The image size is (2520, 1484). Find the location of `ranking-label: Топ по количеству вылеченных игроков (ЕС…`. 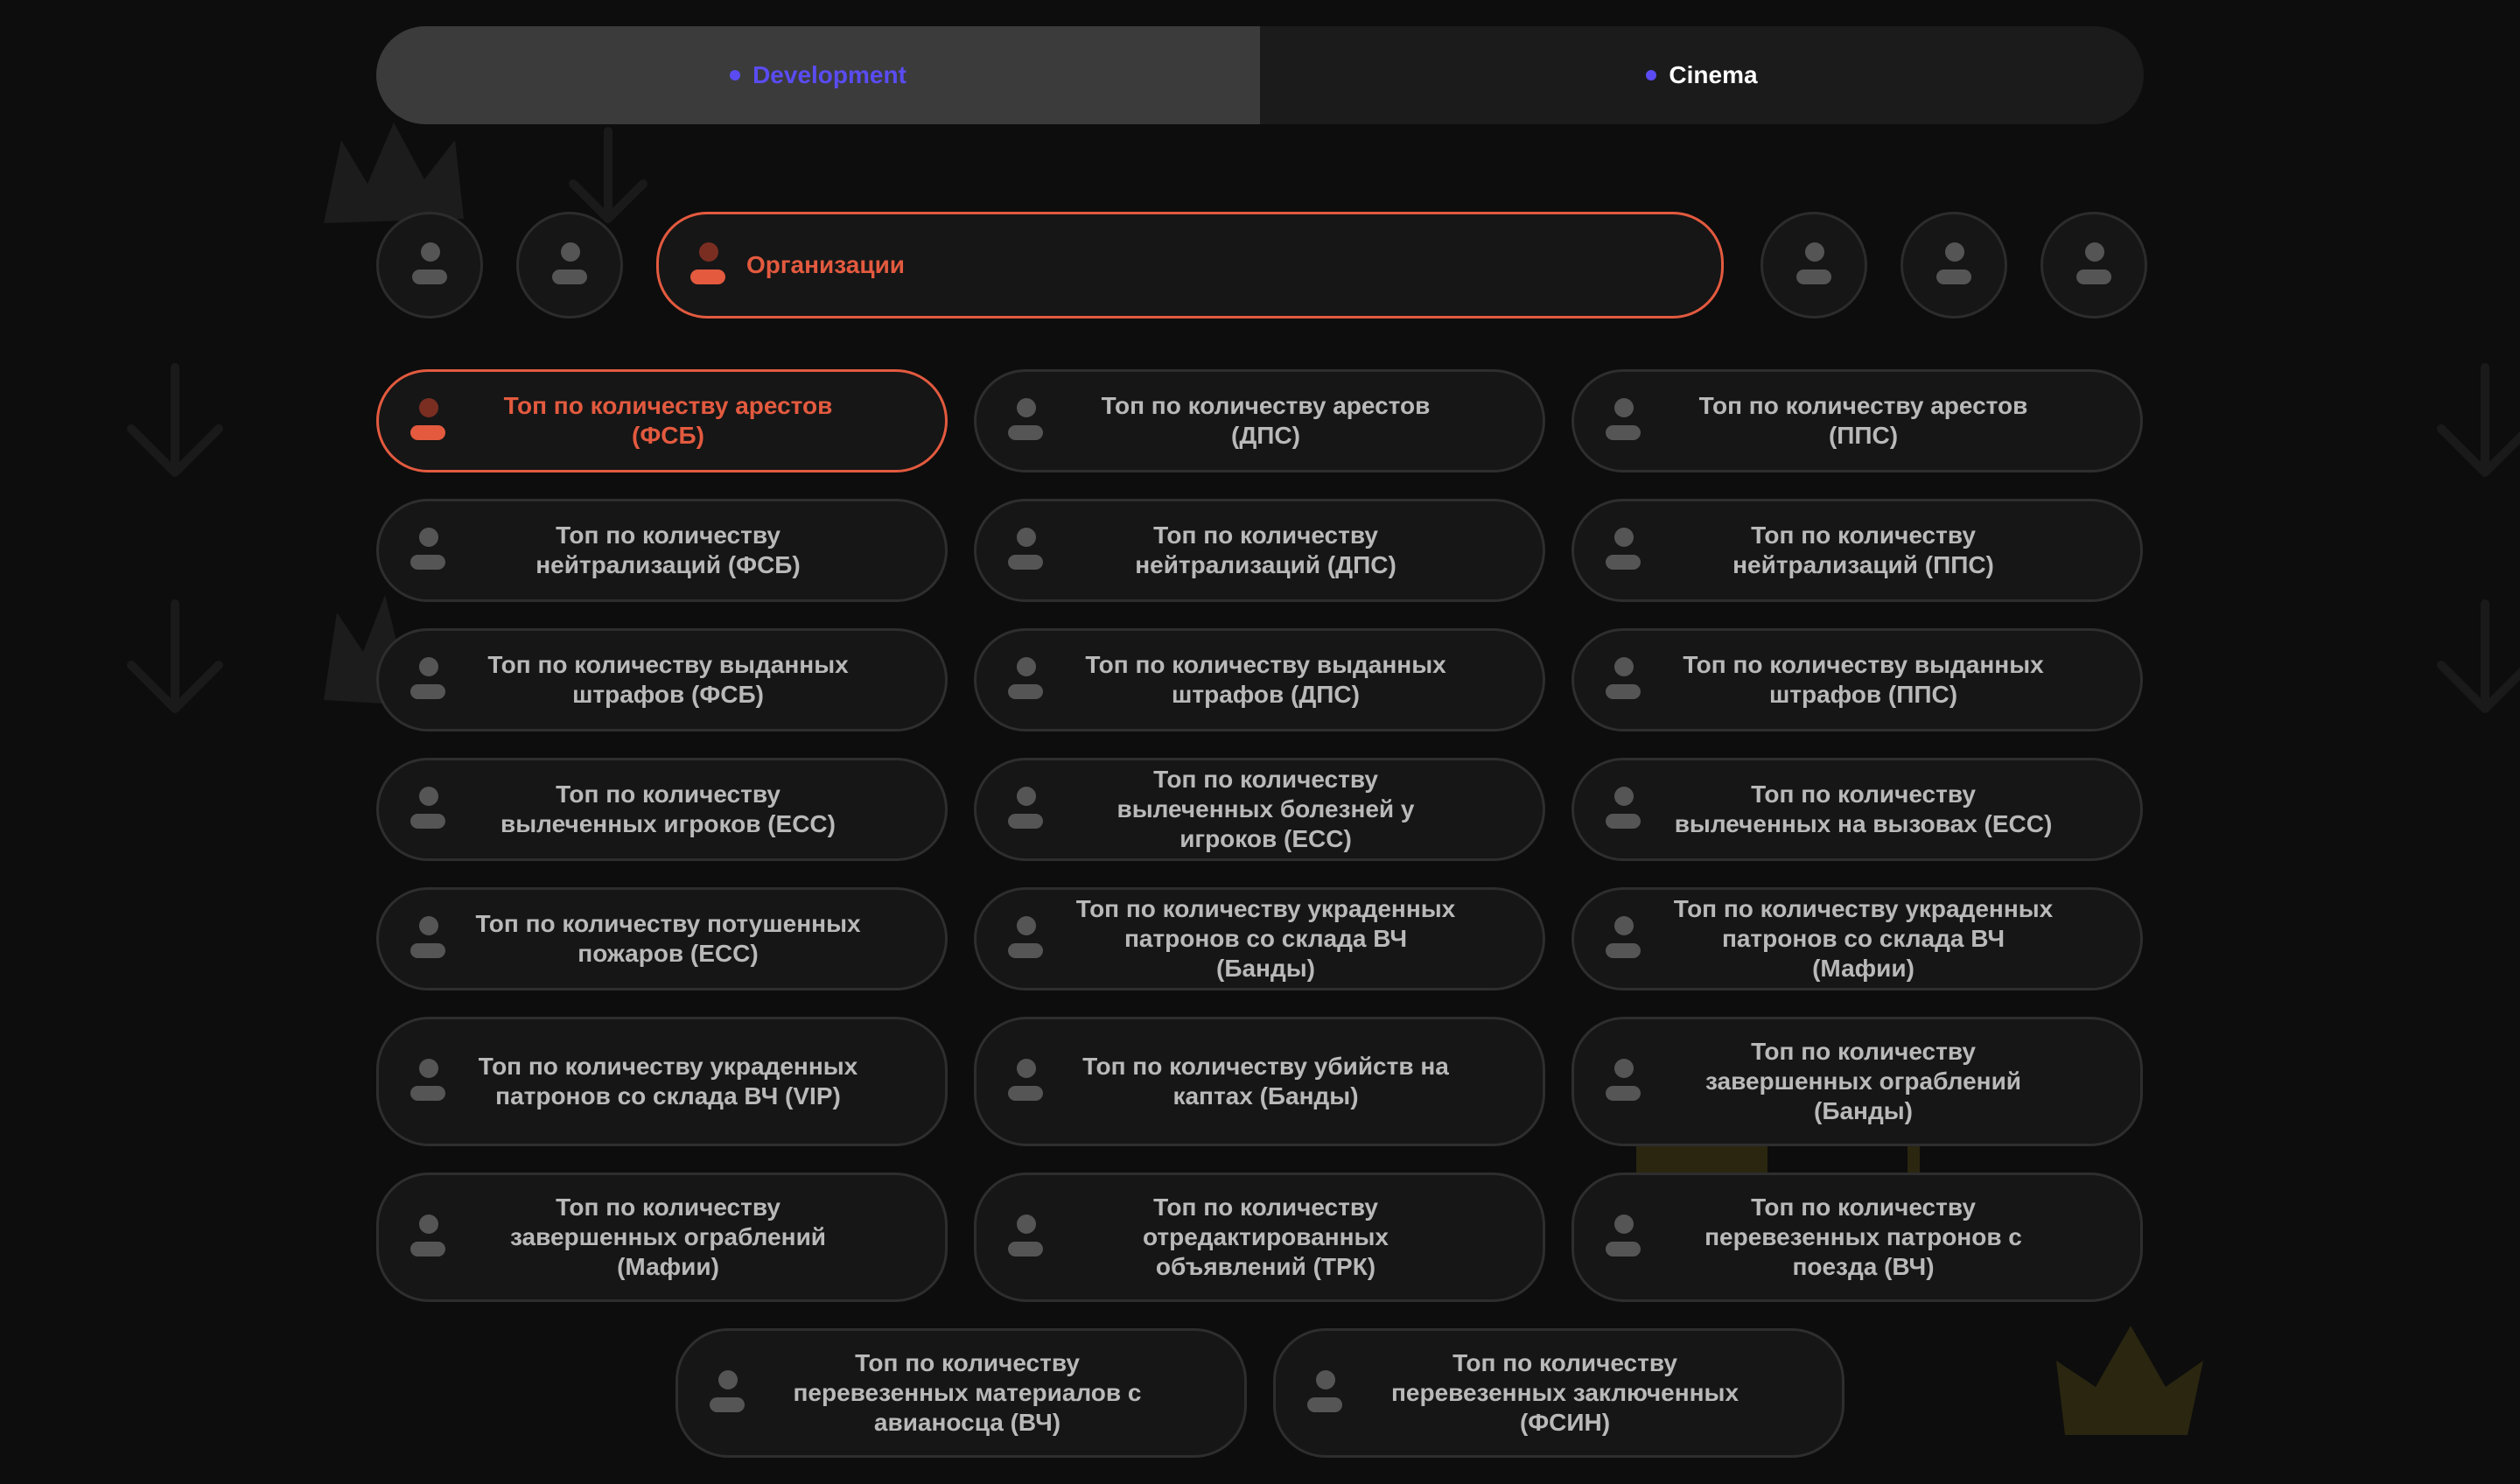

ranking-label: Топ по количеству вылеченных игроков (ЕС… is located at coordinates (668, 808).